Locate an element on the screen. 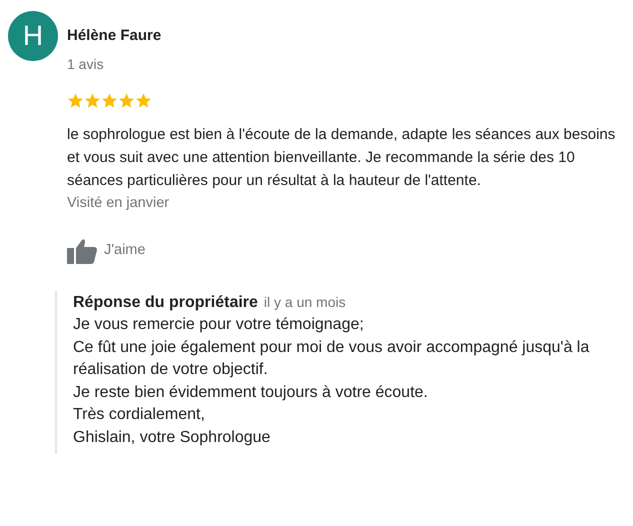  response-line: Ghislain, votre Sophrologue is located at coordinates (172, 438).